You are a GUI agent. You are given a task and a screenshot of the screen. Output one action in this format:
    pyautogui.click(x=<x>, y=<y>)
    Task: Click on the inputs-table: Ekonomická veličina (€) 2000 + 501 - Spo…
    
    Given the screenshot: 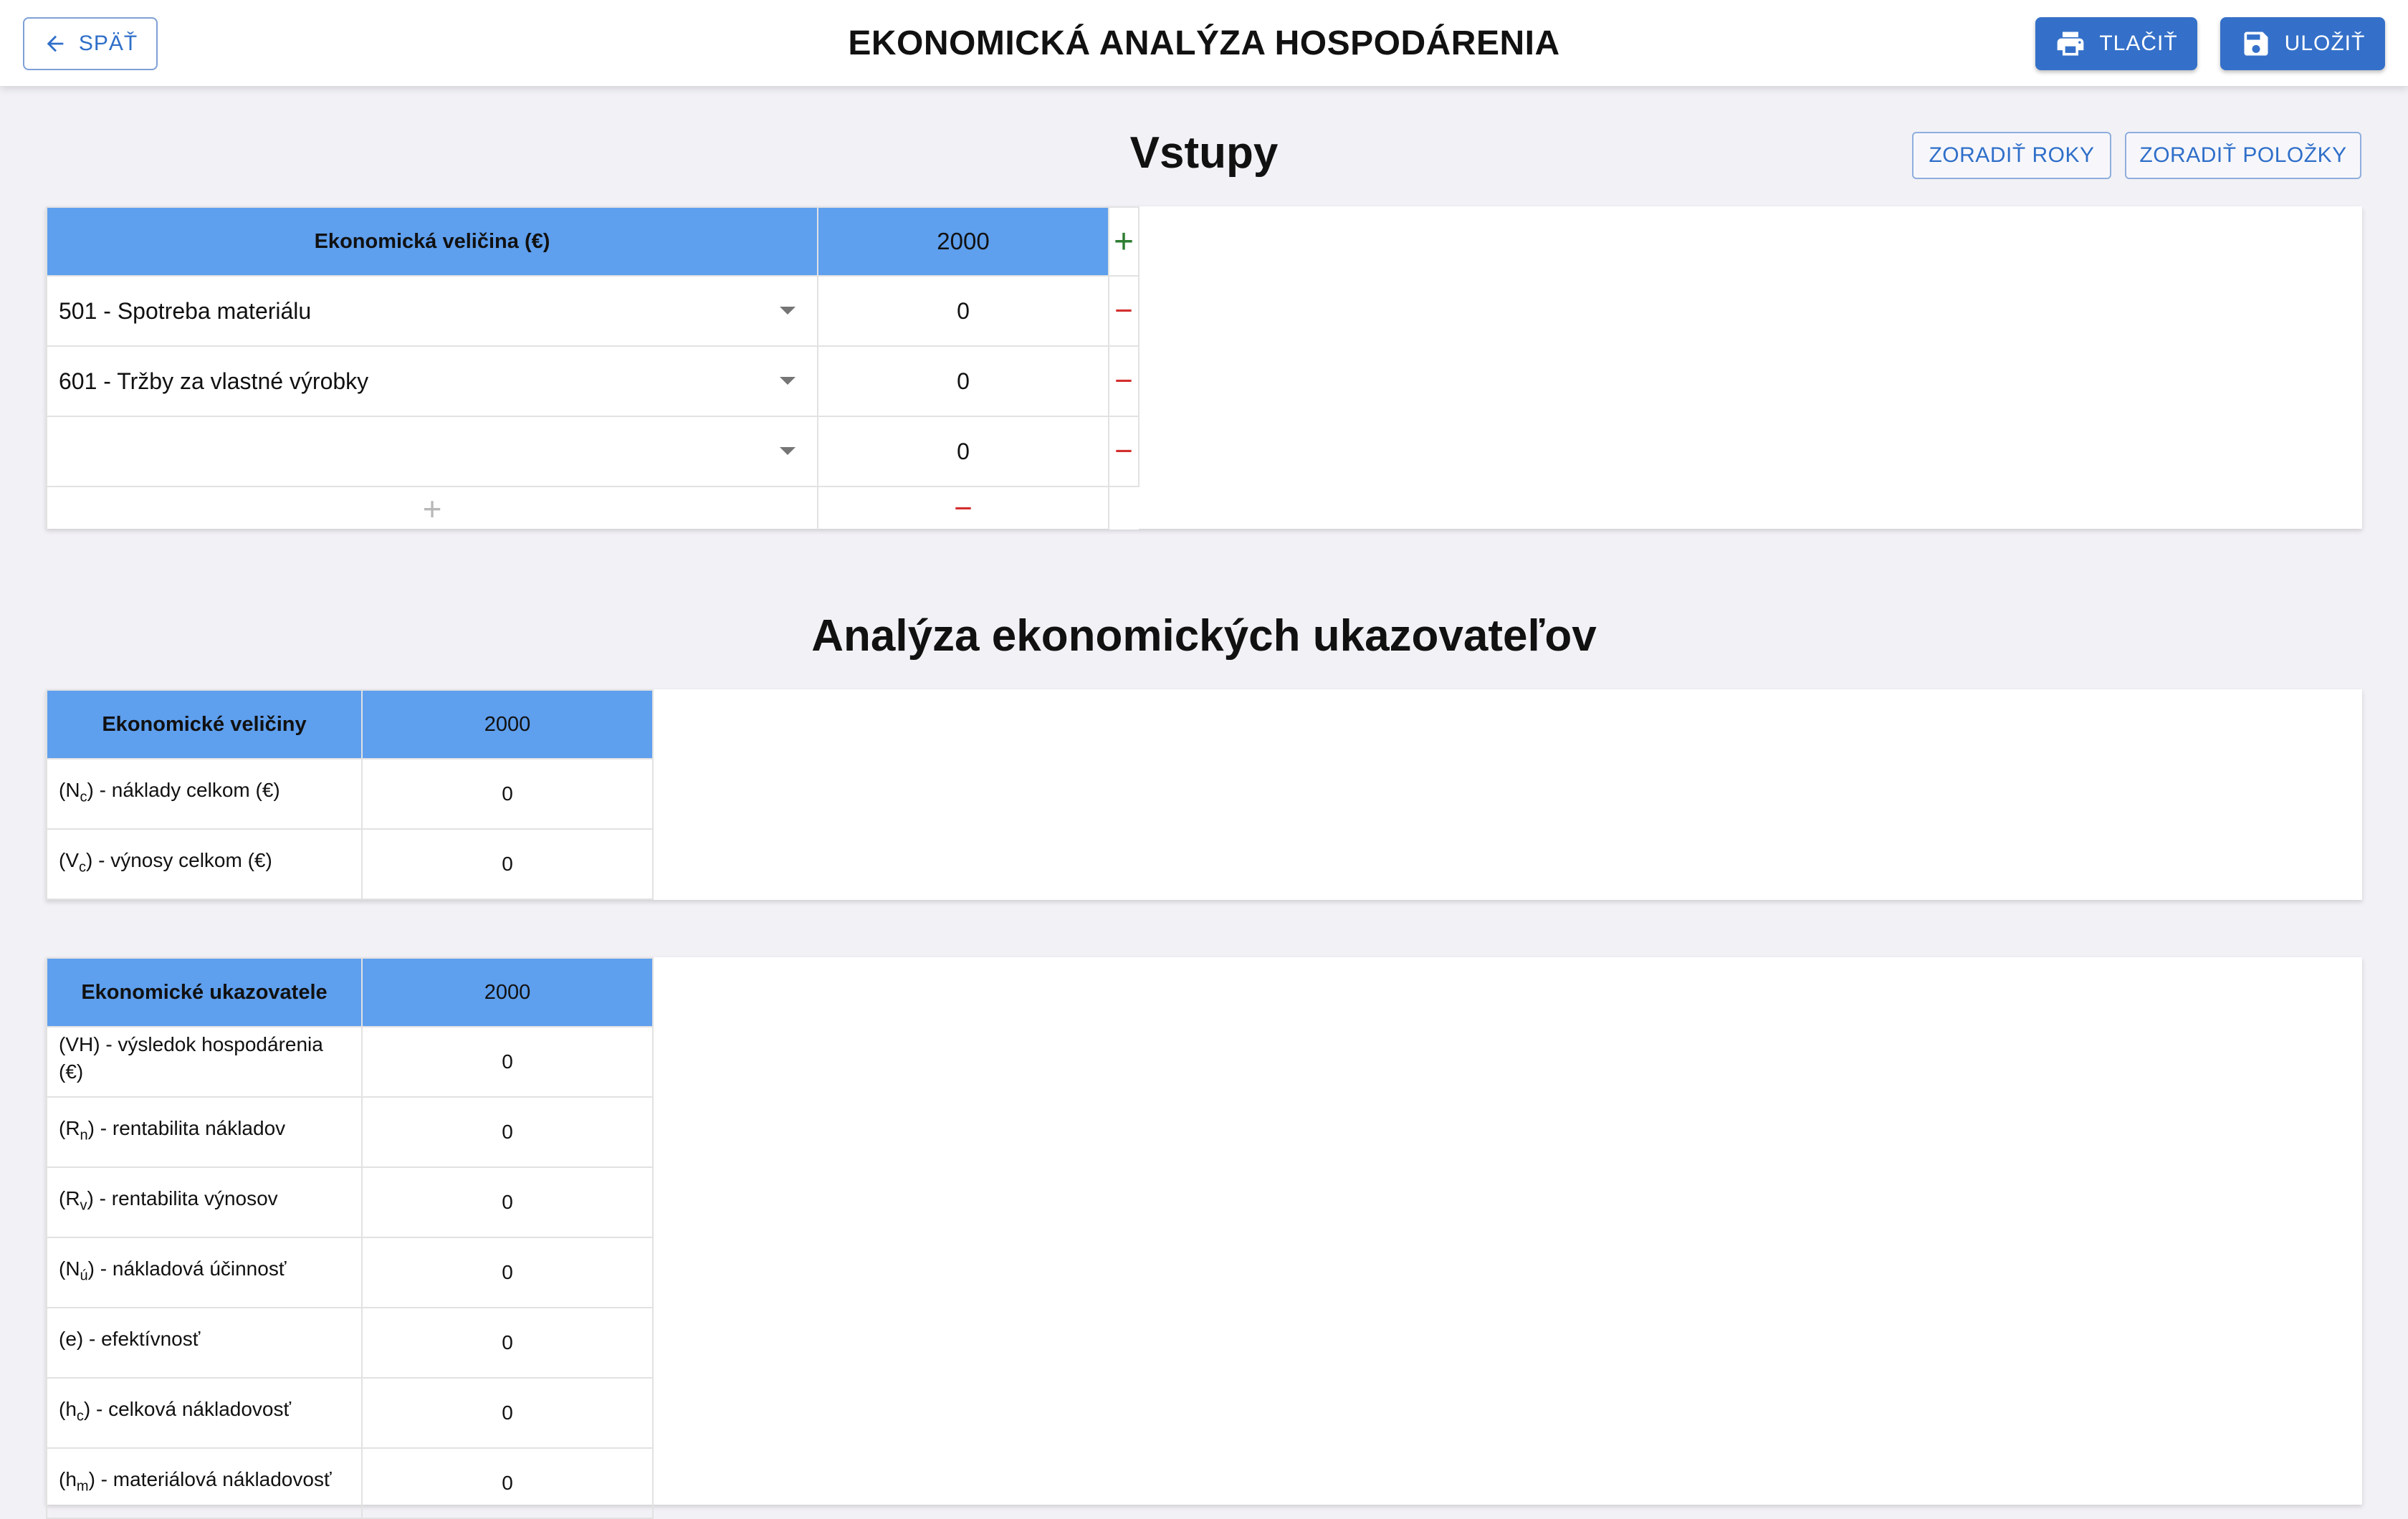 What is the action you would take?
    pyautogui.click(x=593, y=368)
    